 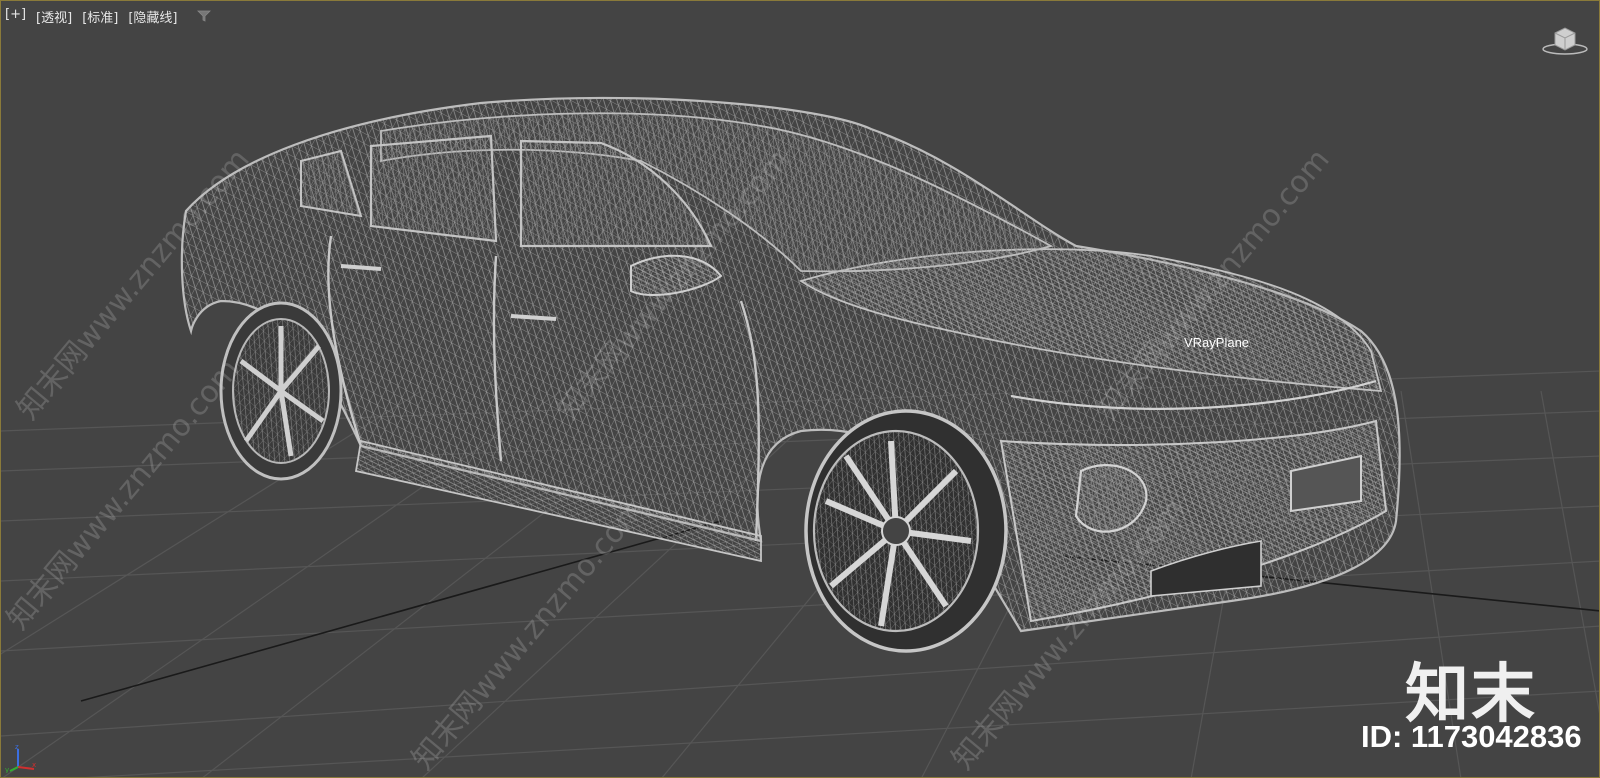 What do you see at coordinates (34, 765) in the screenshot?
I see `svg-text: x` at bounding box center [34, 765].